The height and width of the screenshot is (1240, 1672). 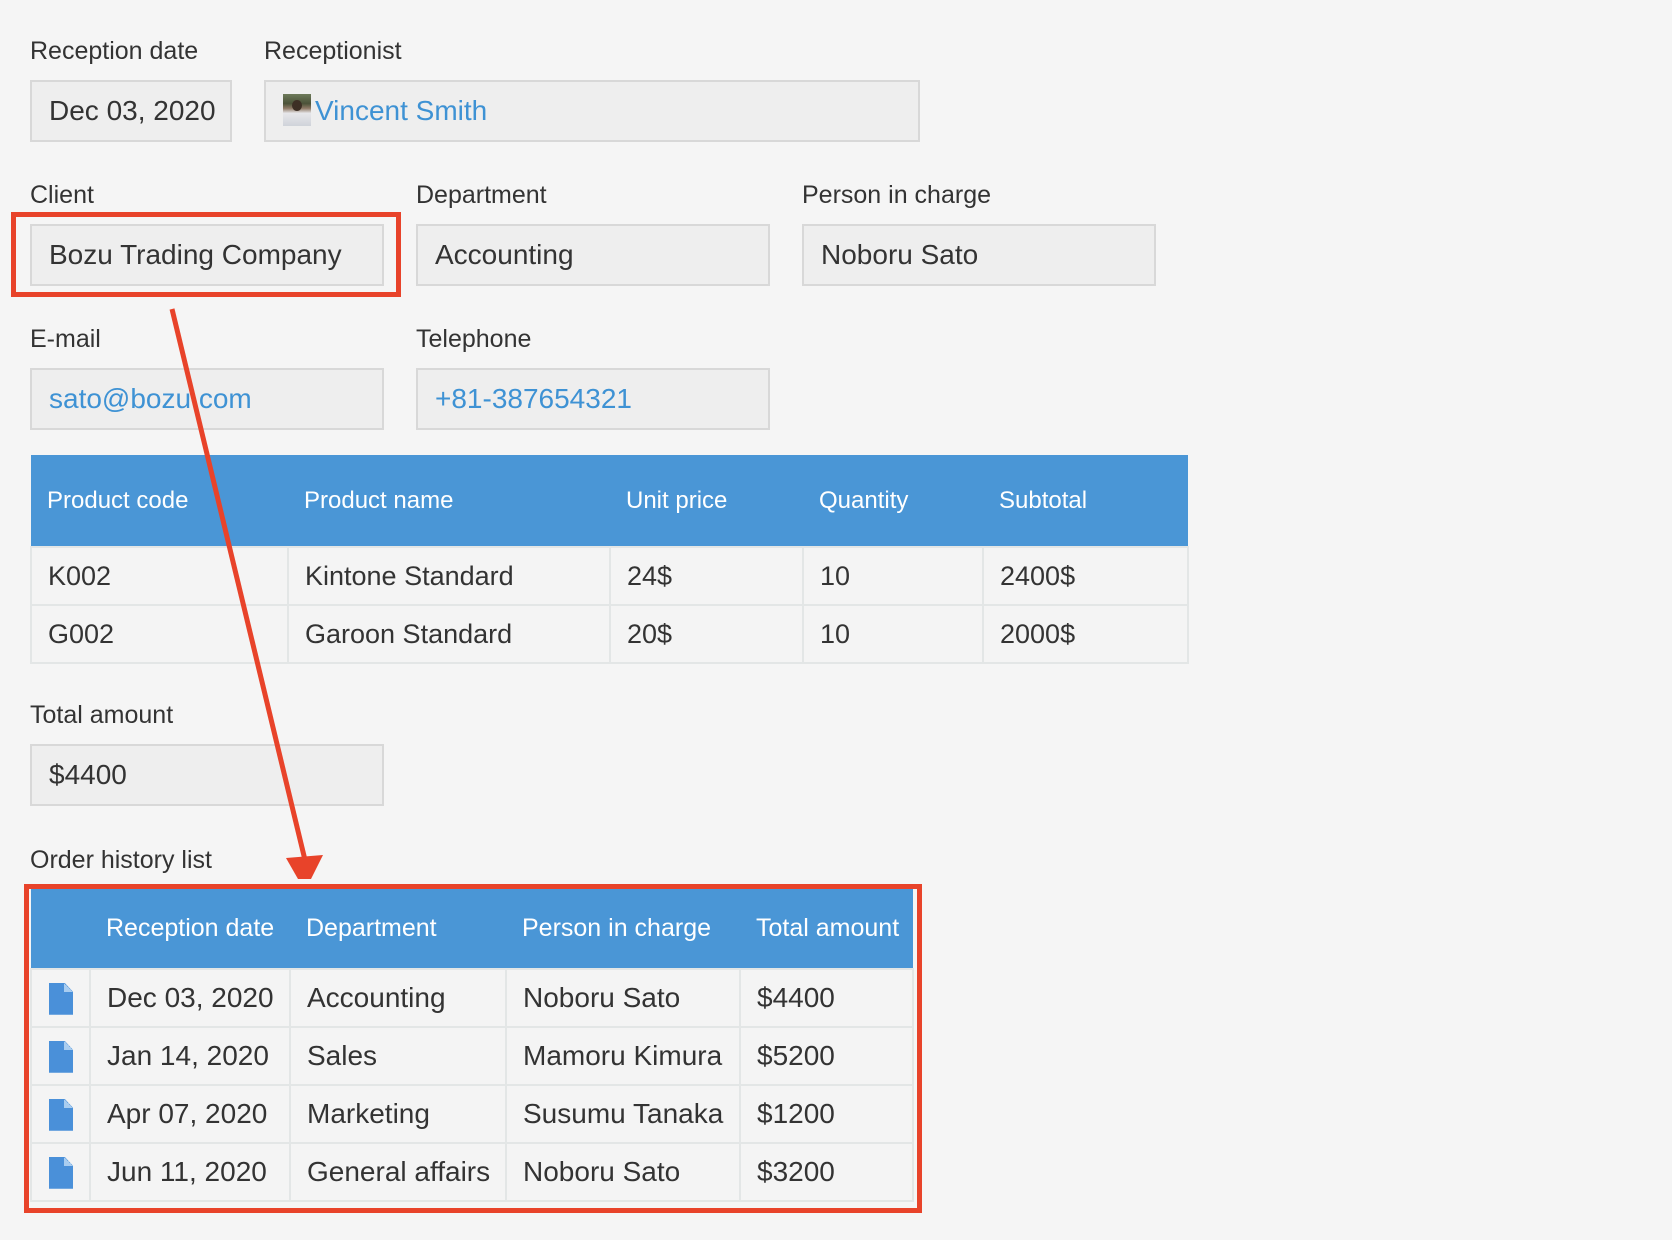 What do you see at coordinates (473, 1048) in the screenshot?
I see `order-history-highlight-box` at bounding box center [473, 1048].